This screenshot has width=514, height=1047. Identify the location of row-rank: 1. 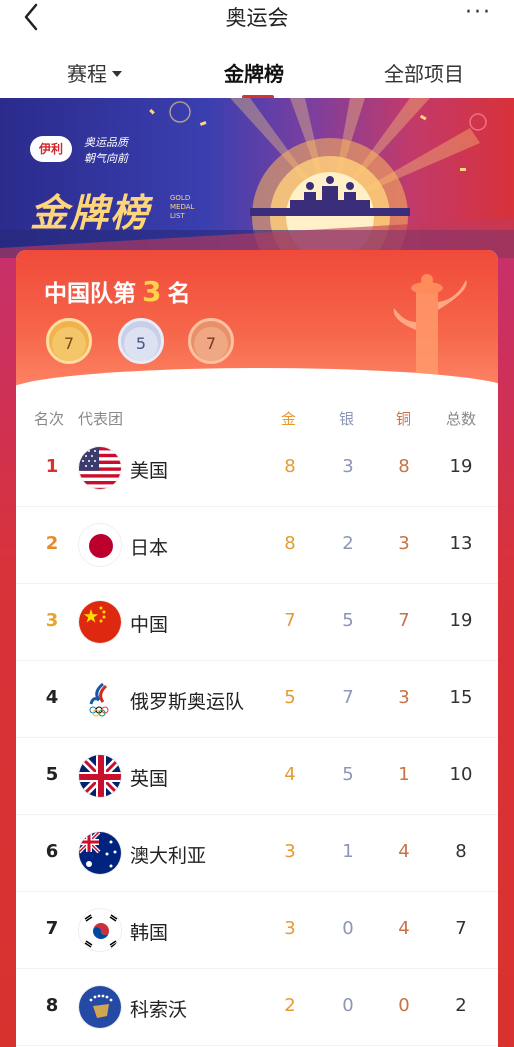
(52, 466).